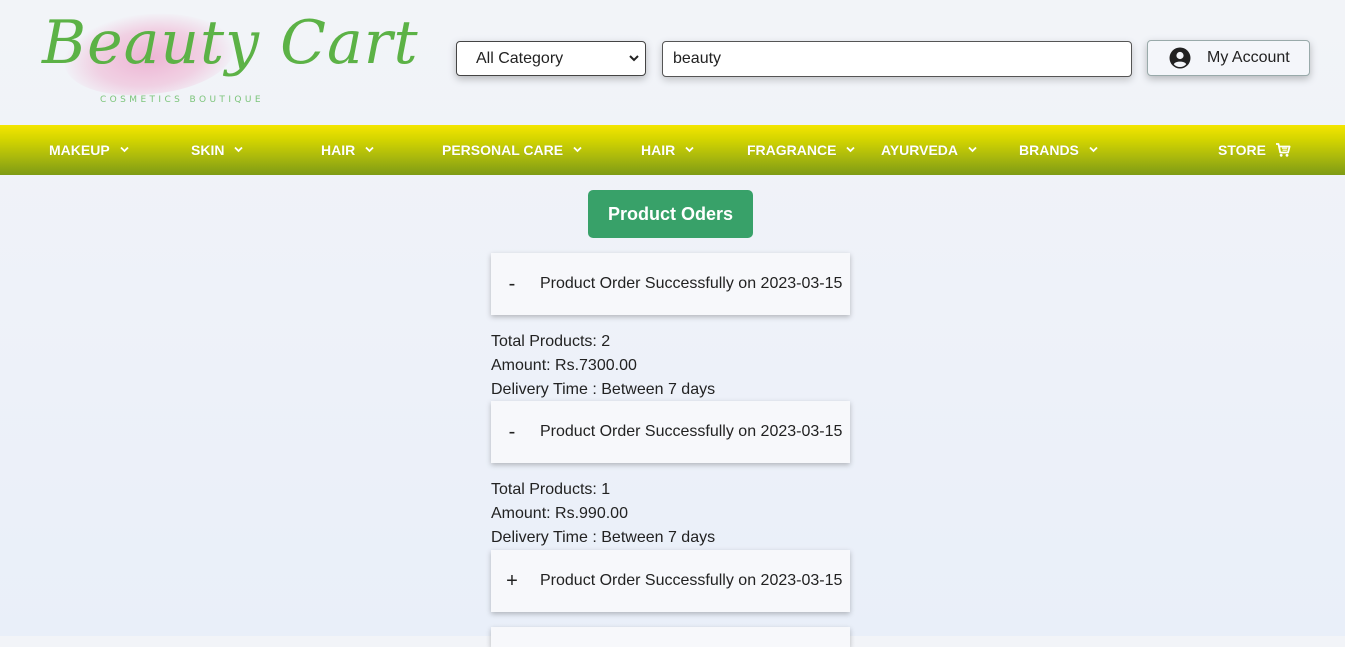  What do you see at coordinates (670, 214) in the screenshot?
I see `product-orders-heading: Product Oders` at bounding box center [670, 214].